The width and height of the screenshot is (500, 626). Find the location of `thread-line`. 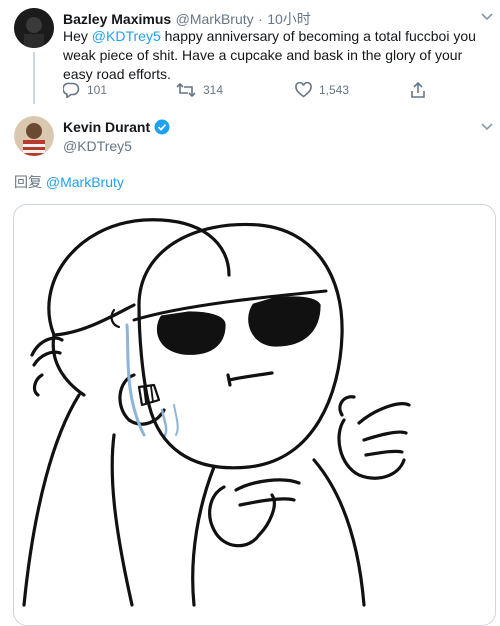

thread-line is located at coordinates (34, 78).